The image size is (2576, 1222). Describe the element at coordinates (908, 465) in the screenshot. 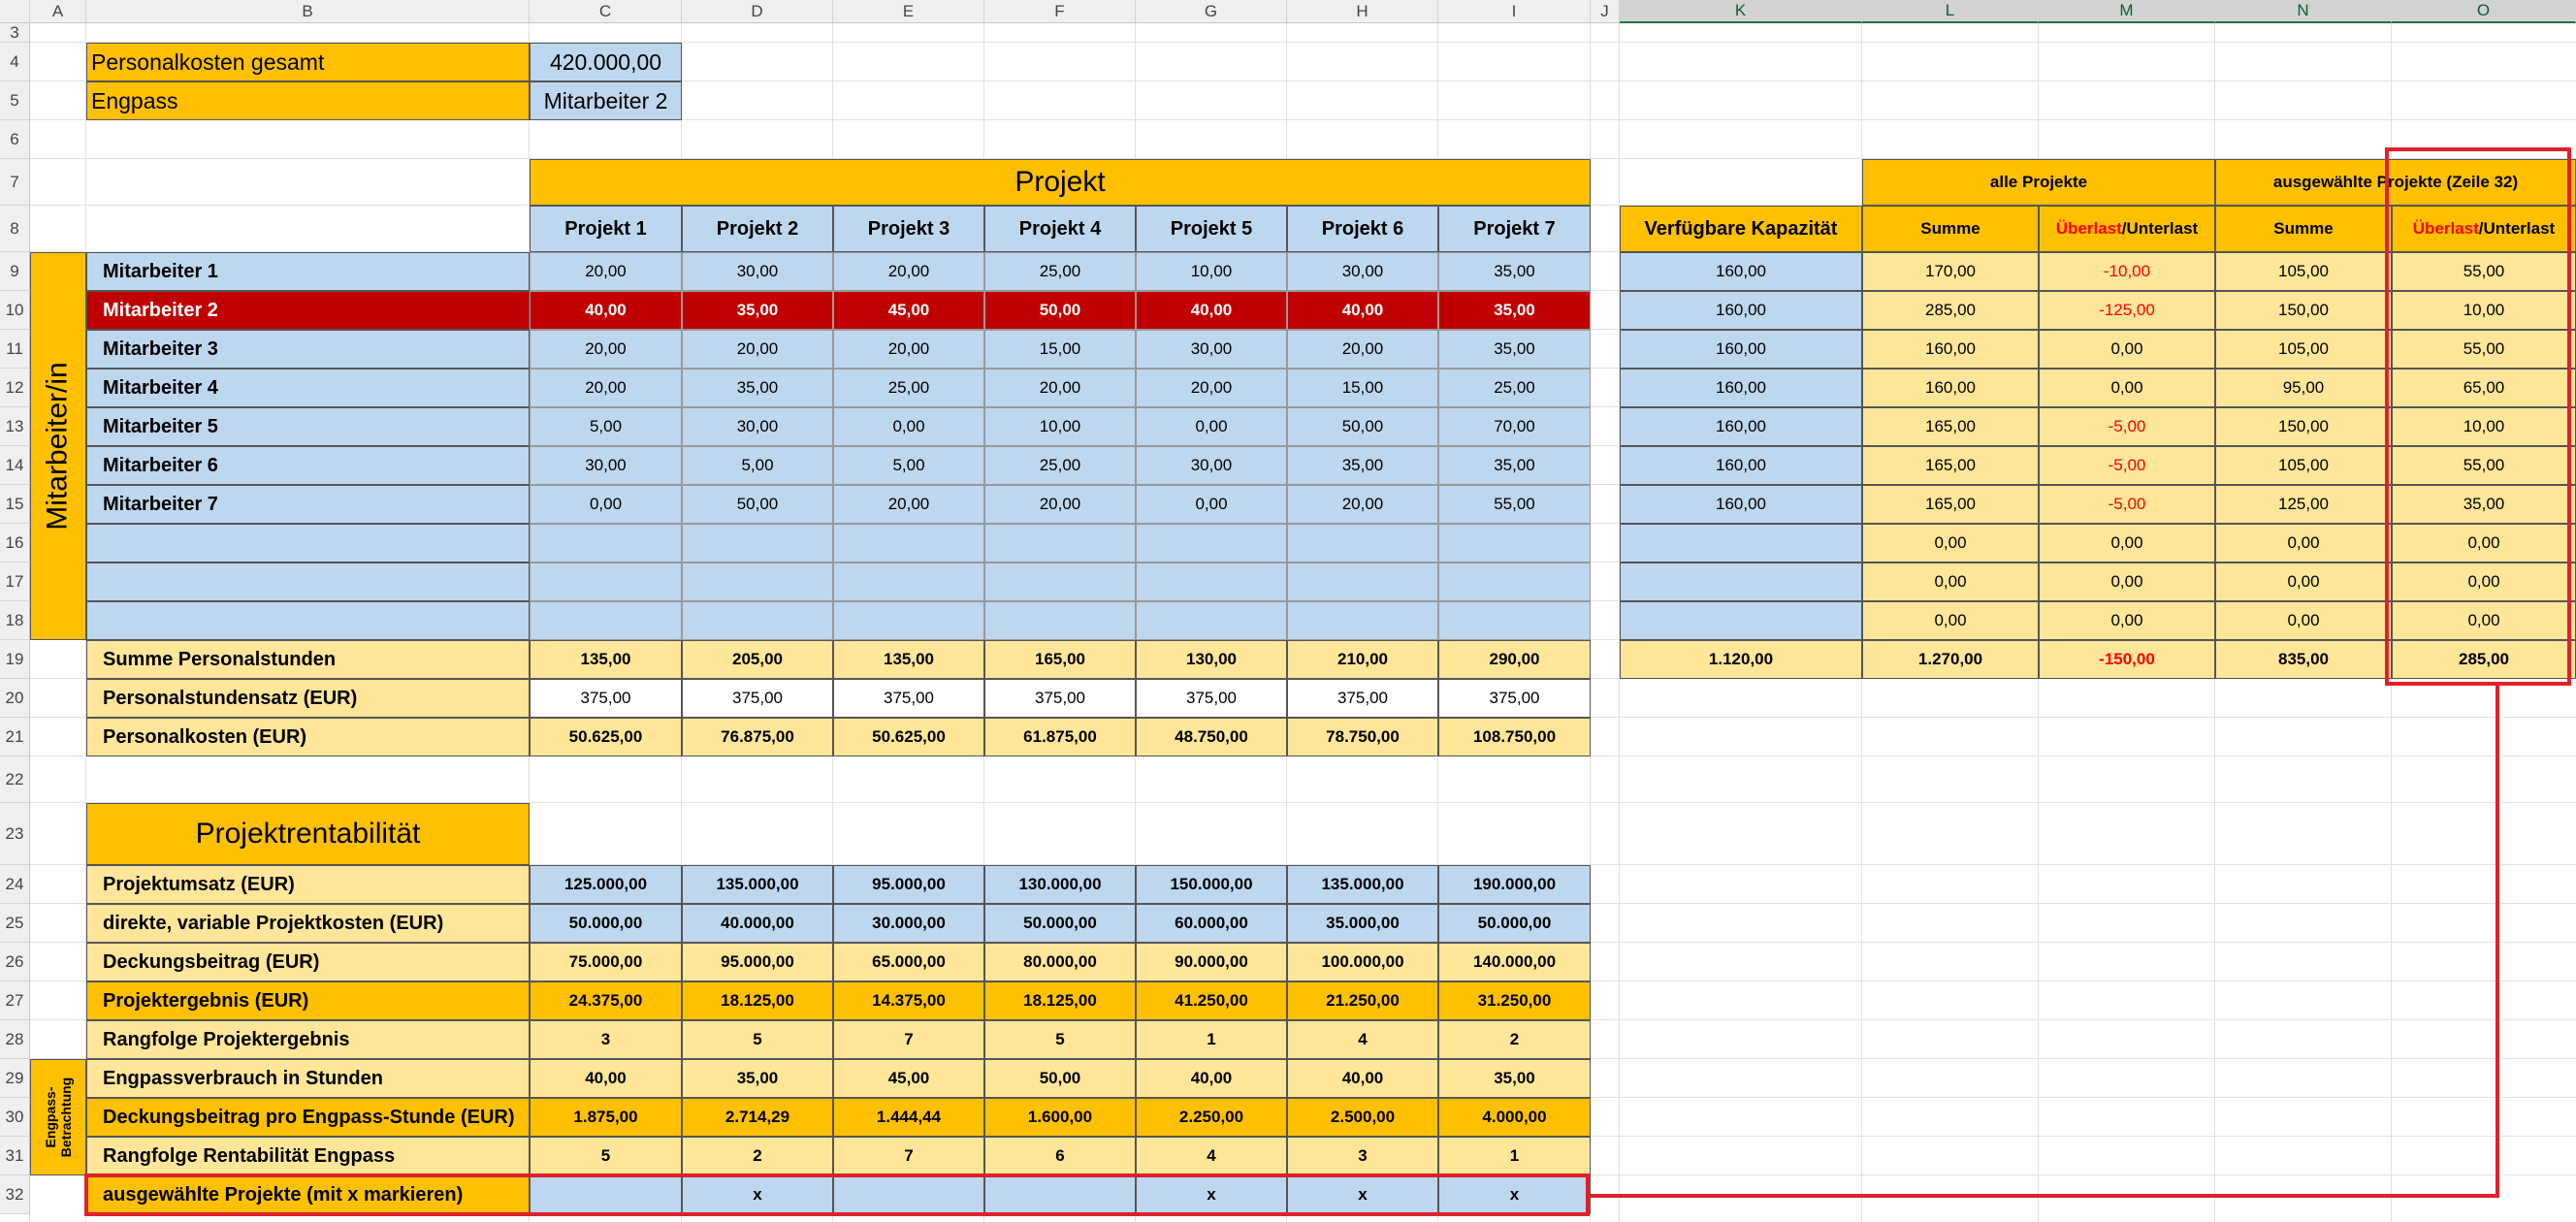

I see `hours-cell: 5,00` at that location.